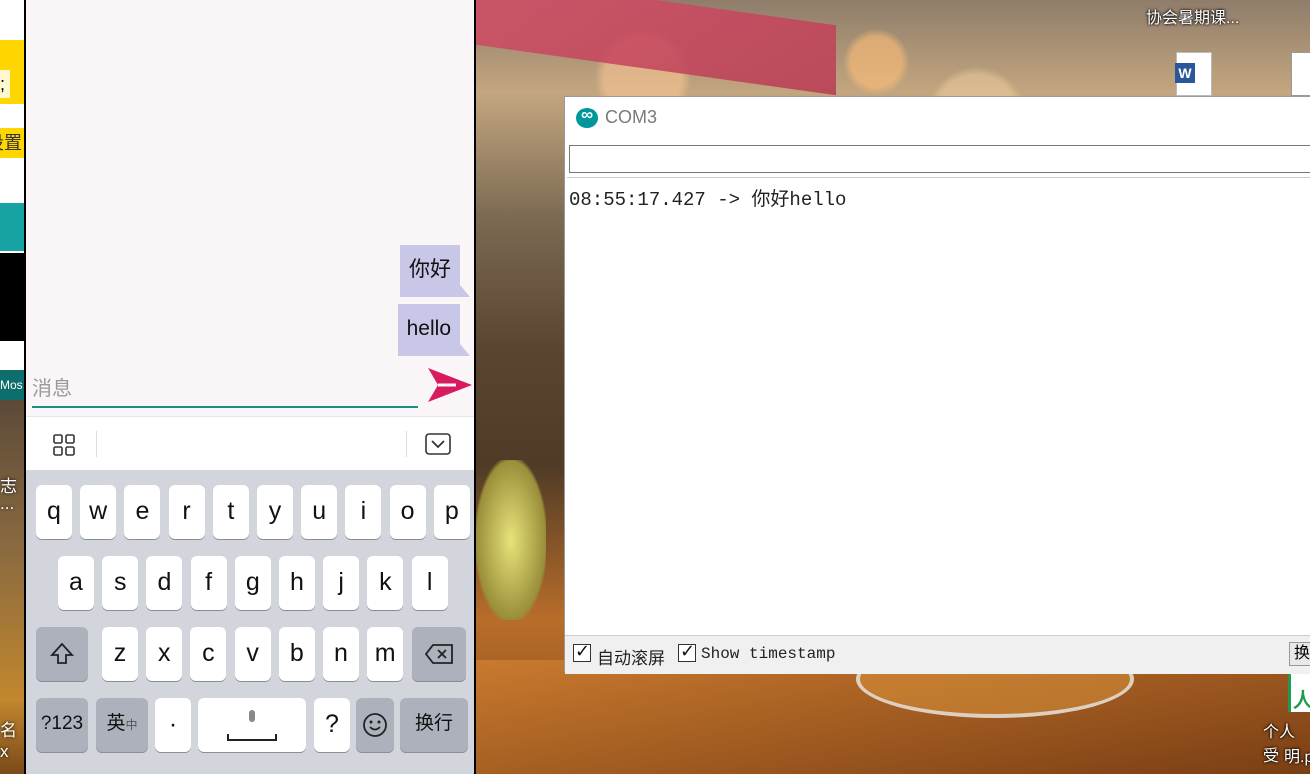  Describe the element at coordinates (631, 658) in the screenshot. I see `autoscroll-label: 自动滚屏` at that location.